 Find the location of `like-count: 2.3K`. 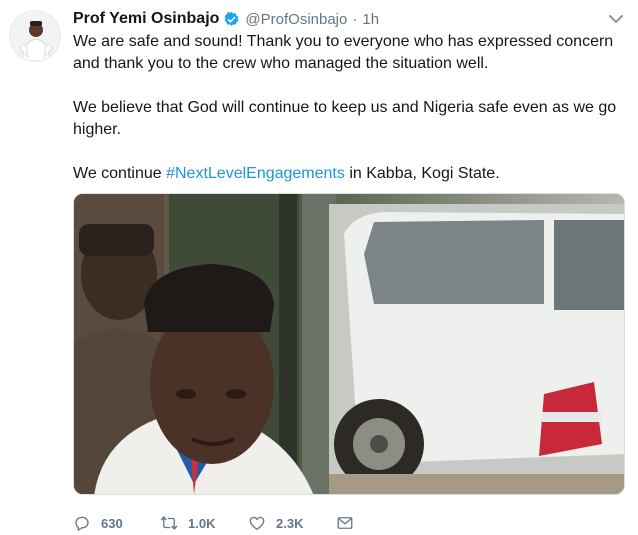

like-count: 2.3K is located at coordinates (290, 523).